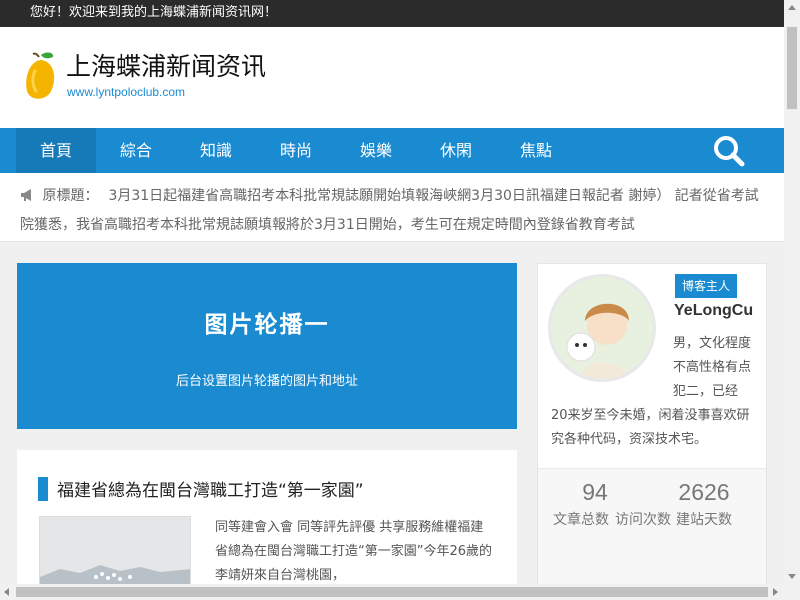 The height and width of the screenshot is (600, 800). What do you see at coordinates (392, 13) in the screenshot?
I see `top-welcome-bar: 您好！欢迎来到我的上海蝶浦新闻资讯网！` at bounding box center [392, 13].